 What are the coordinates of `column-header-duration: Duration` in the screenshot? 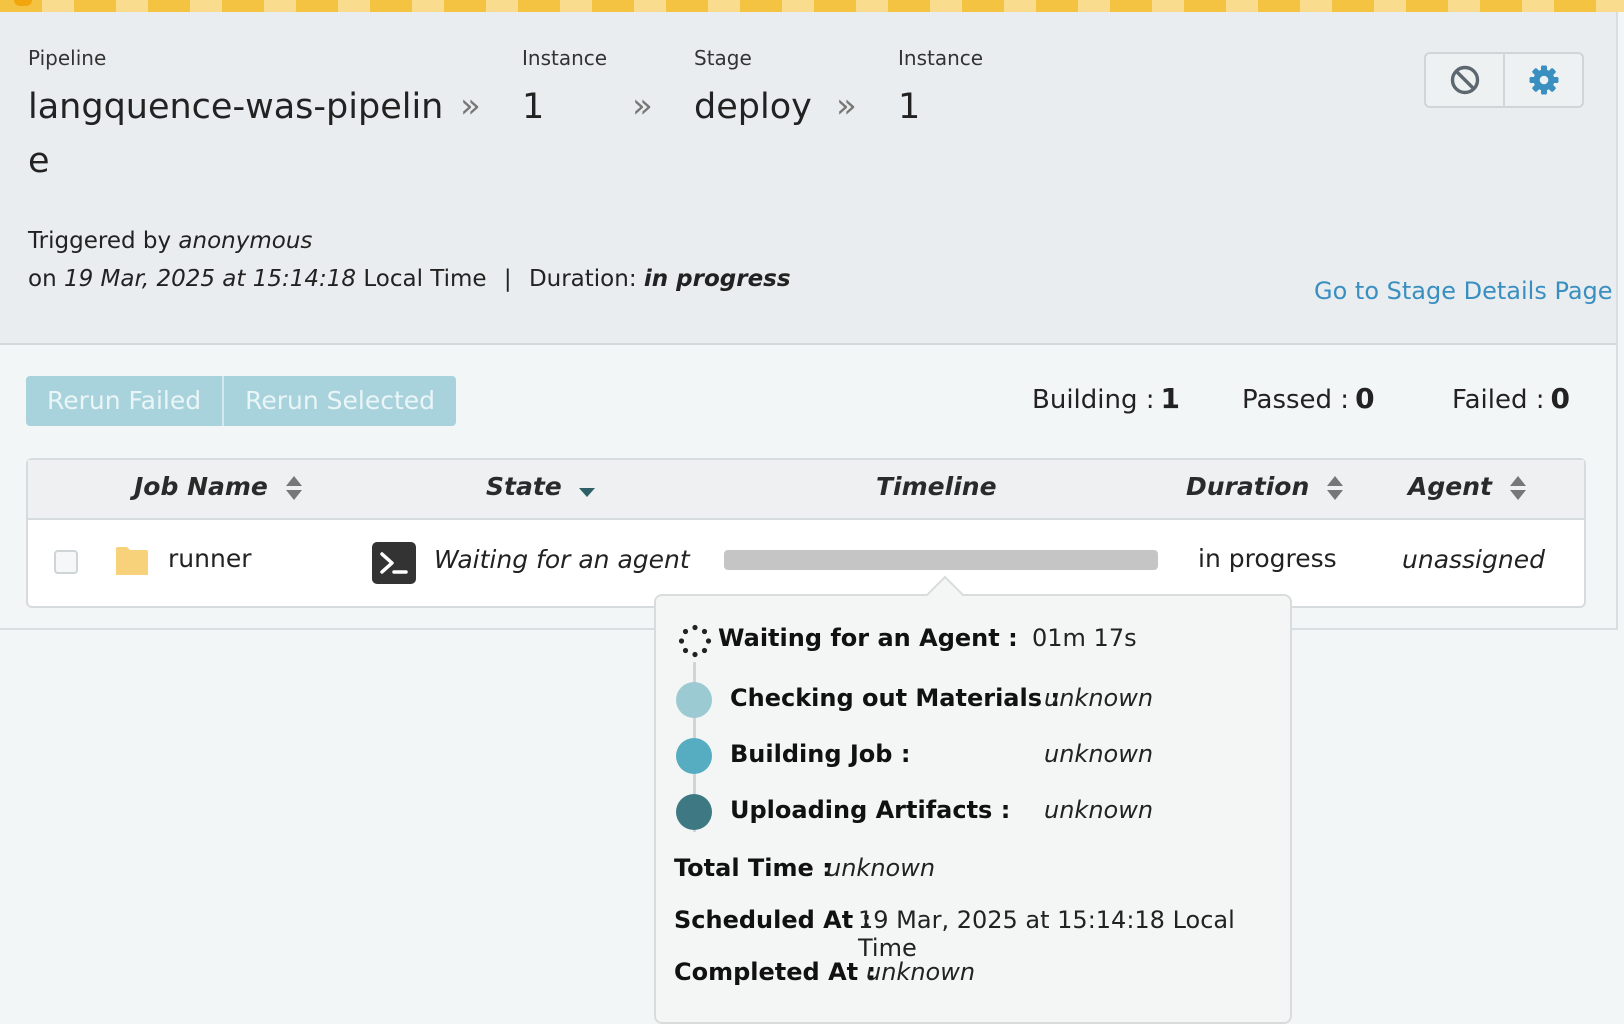 It's located at (1265, 486).